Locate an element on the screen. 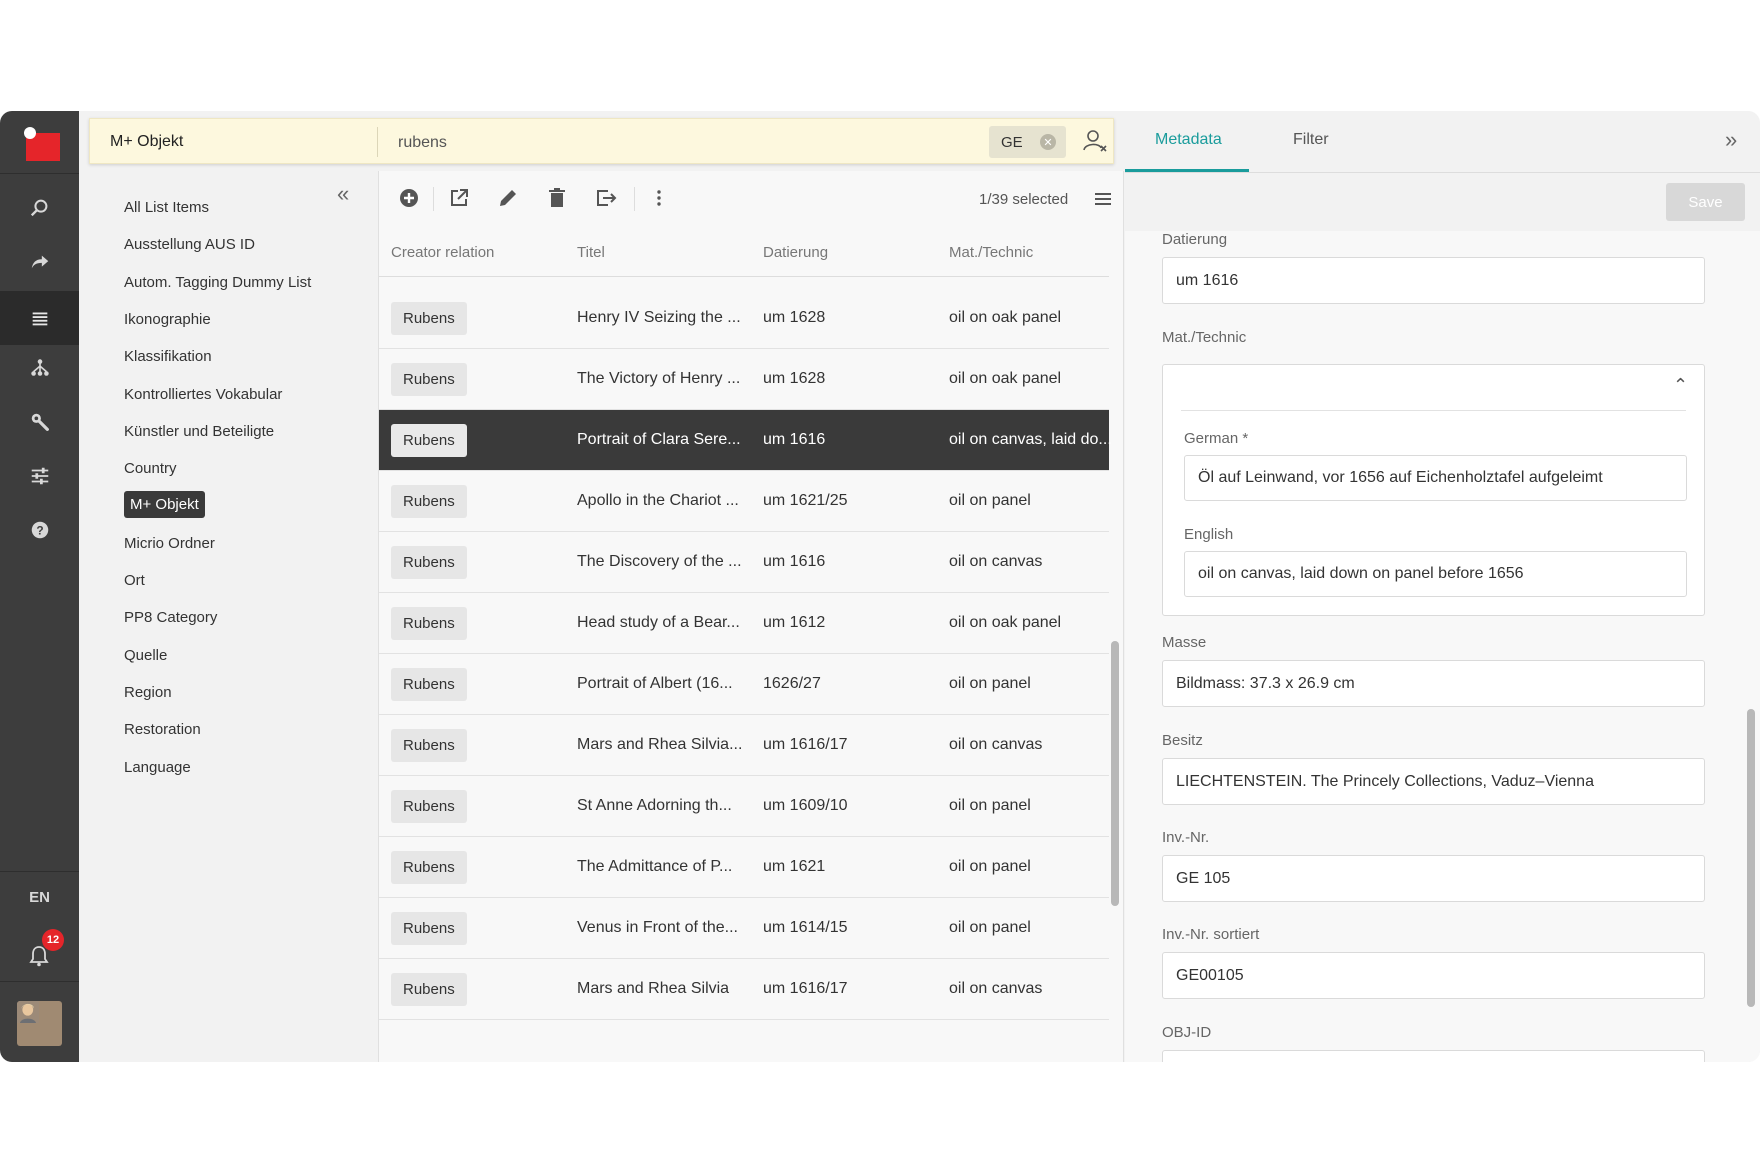 This screenshot has height=1174, width=1760. edit-icon is located at coordinates (508, 198).